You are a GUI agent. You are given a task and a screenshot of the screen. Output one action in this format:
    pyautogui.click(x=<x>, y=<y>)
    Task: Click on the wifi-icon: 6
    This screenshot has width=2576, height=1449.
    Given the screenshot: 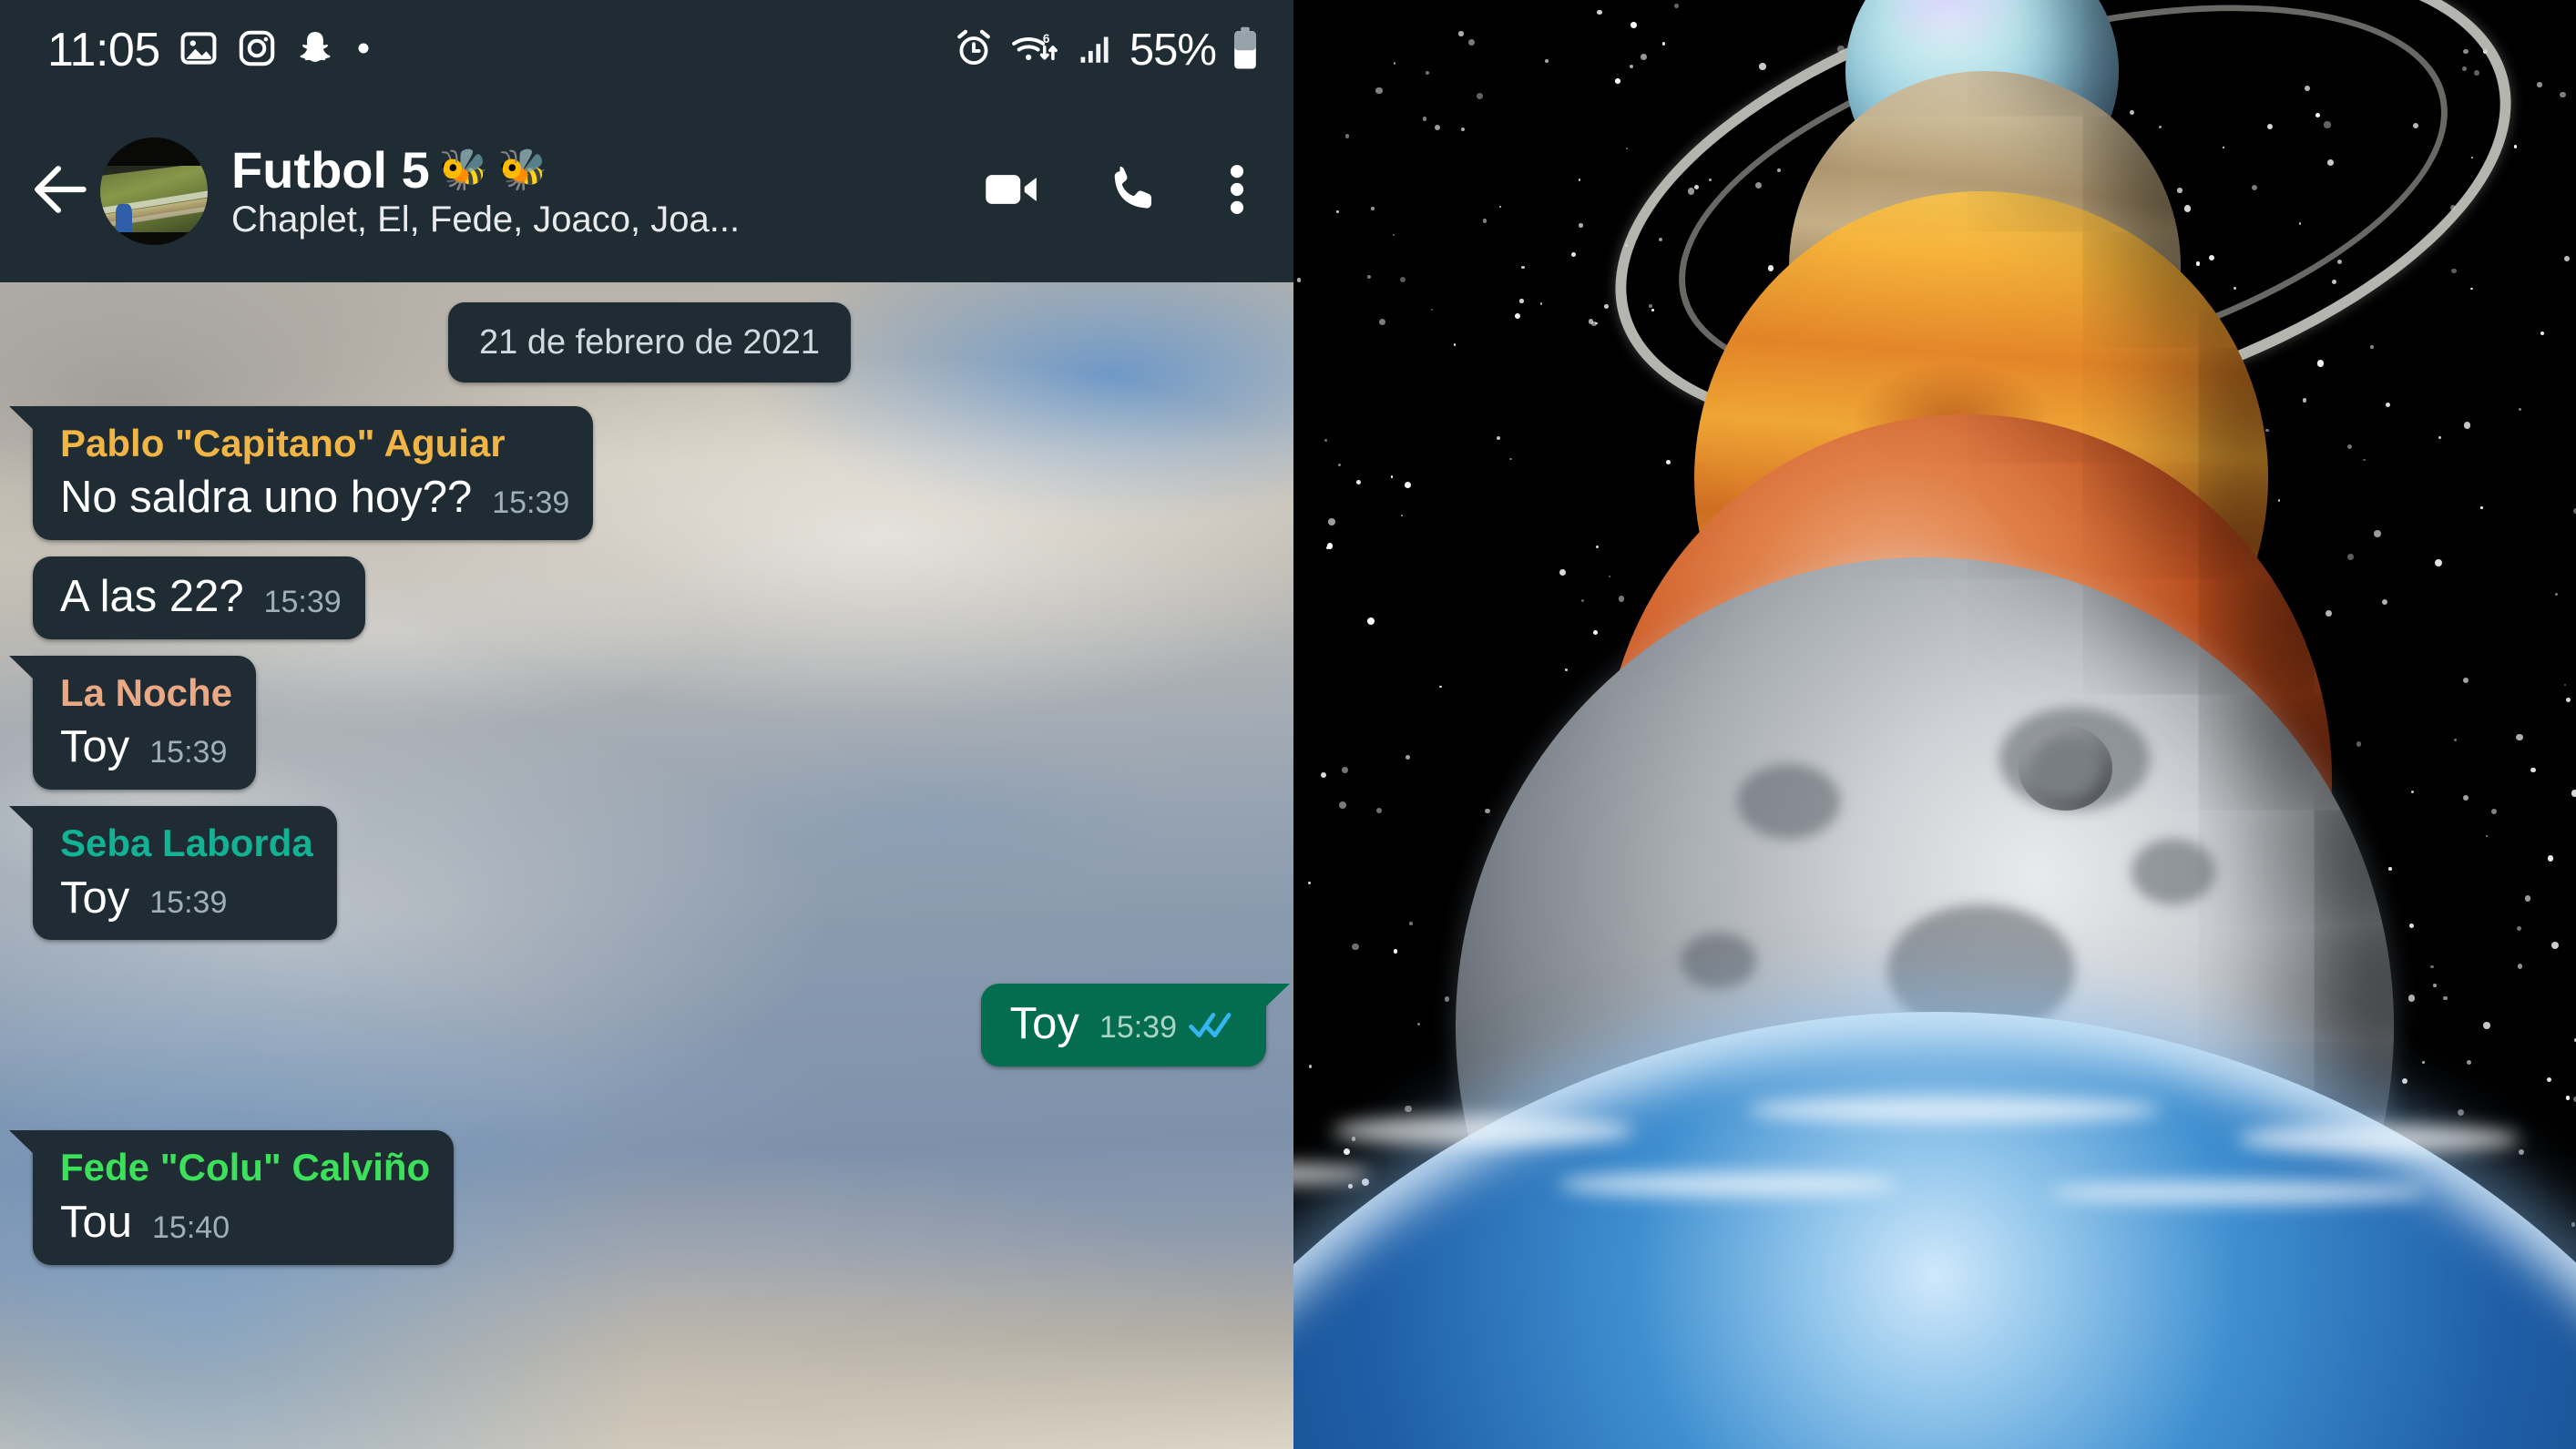 What is the action you would take?
    pyautogui.click(x=1035, y=50)
    